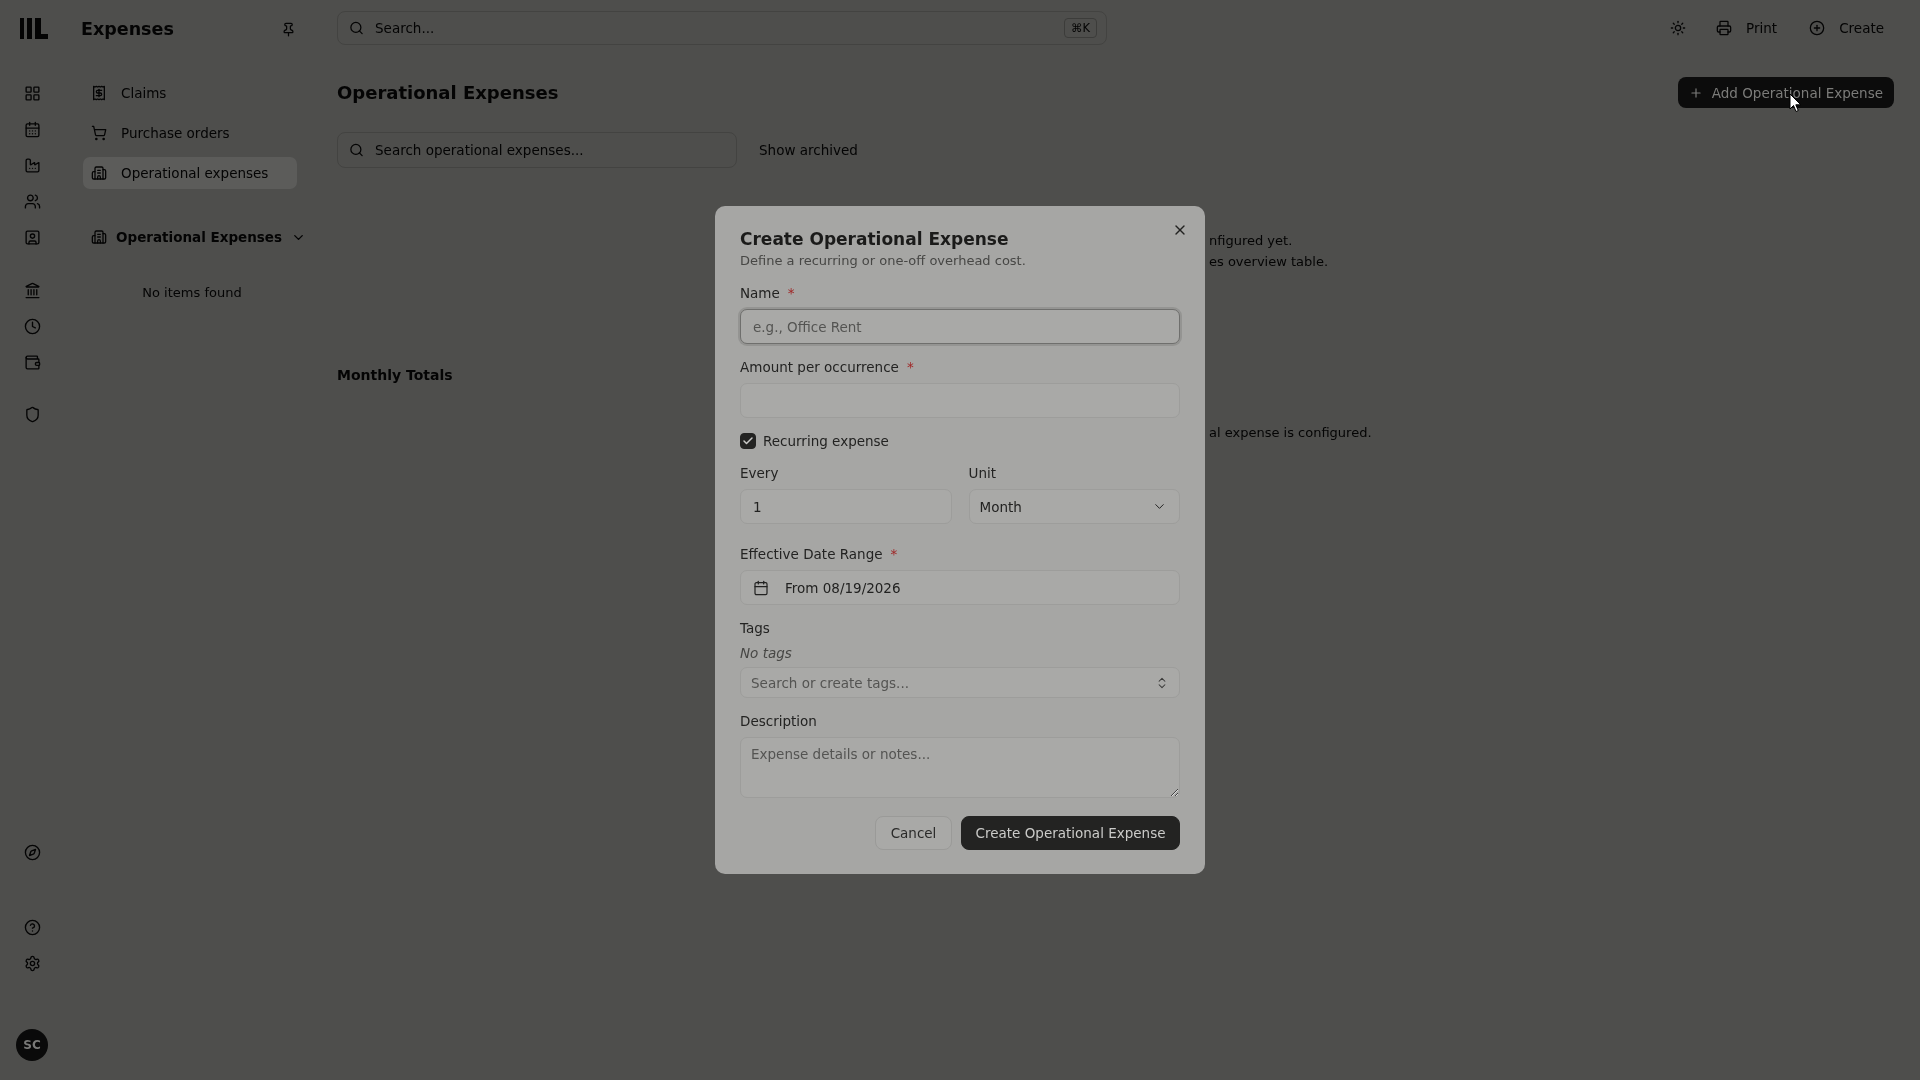 Image resolution: width=1920 pixels, height=1080 pixels. Describe the element at coordinates (913, 833) in the screenshot. I see `cancel-button: Cancel` at that location.